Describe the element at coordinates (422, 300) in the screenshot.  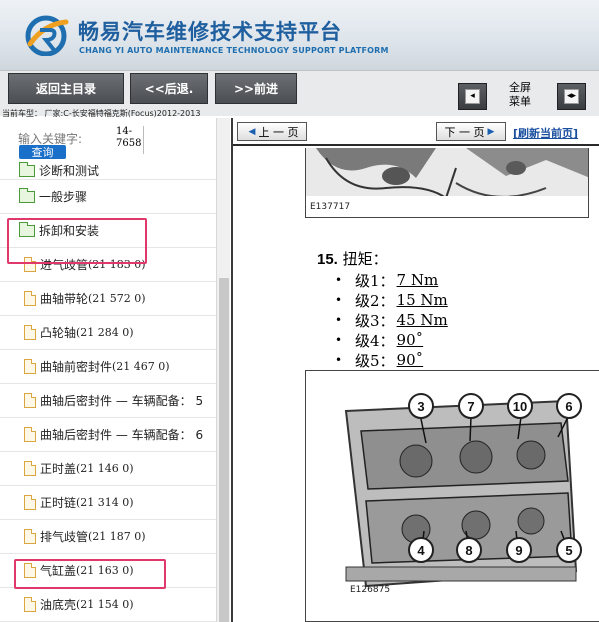
I see `torque-value: 15 Nm` at that location.